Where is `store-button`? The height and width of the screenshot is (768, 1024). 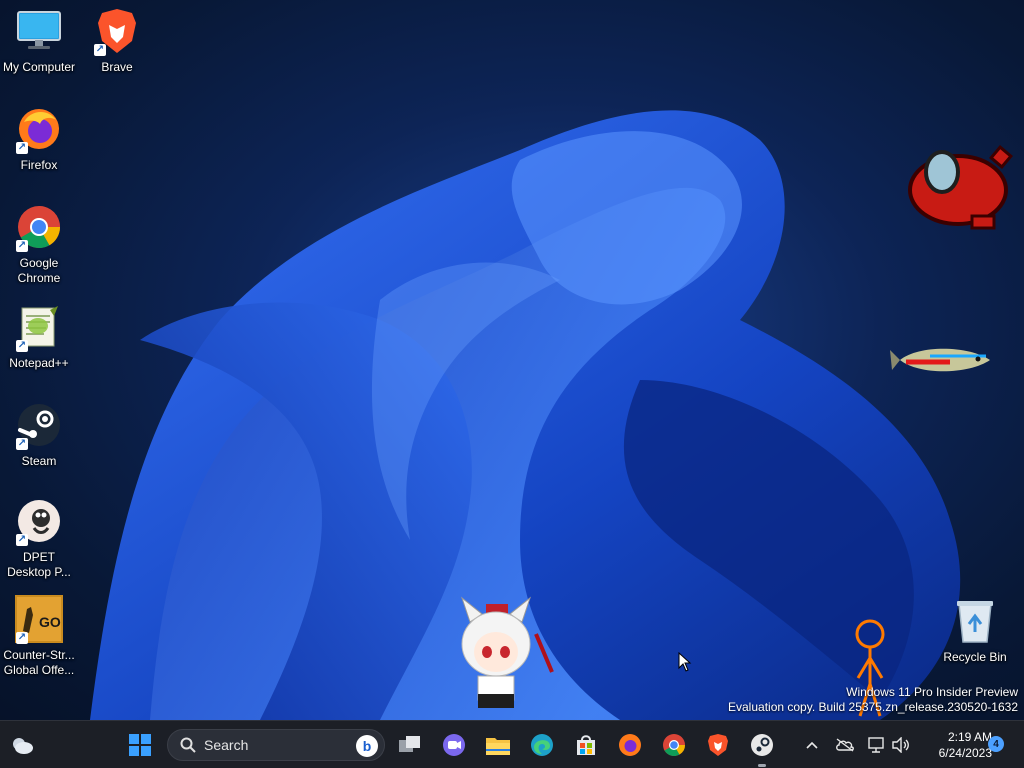 store-button is located at coordinates (586, 745).